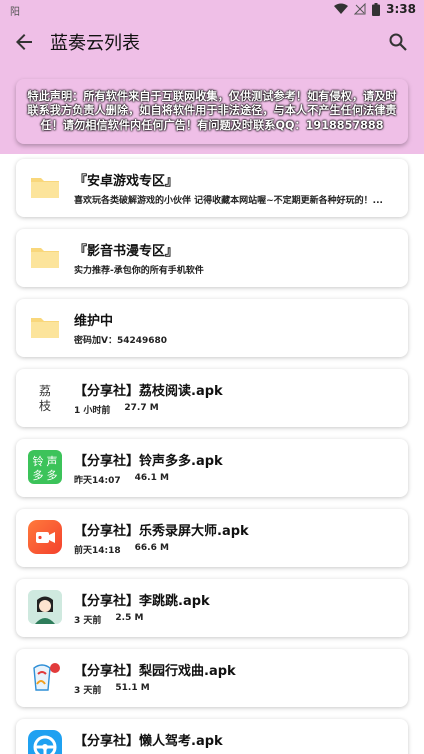 The height and width of the screenshot is (754, 424). What do you see at coordinates (126, 181) in the screenshot?
I see `item-title: 『安卓游戏专区』` at bounding box center [126, 181].